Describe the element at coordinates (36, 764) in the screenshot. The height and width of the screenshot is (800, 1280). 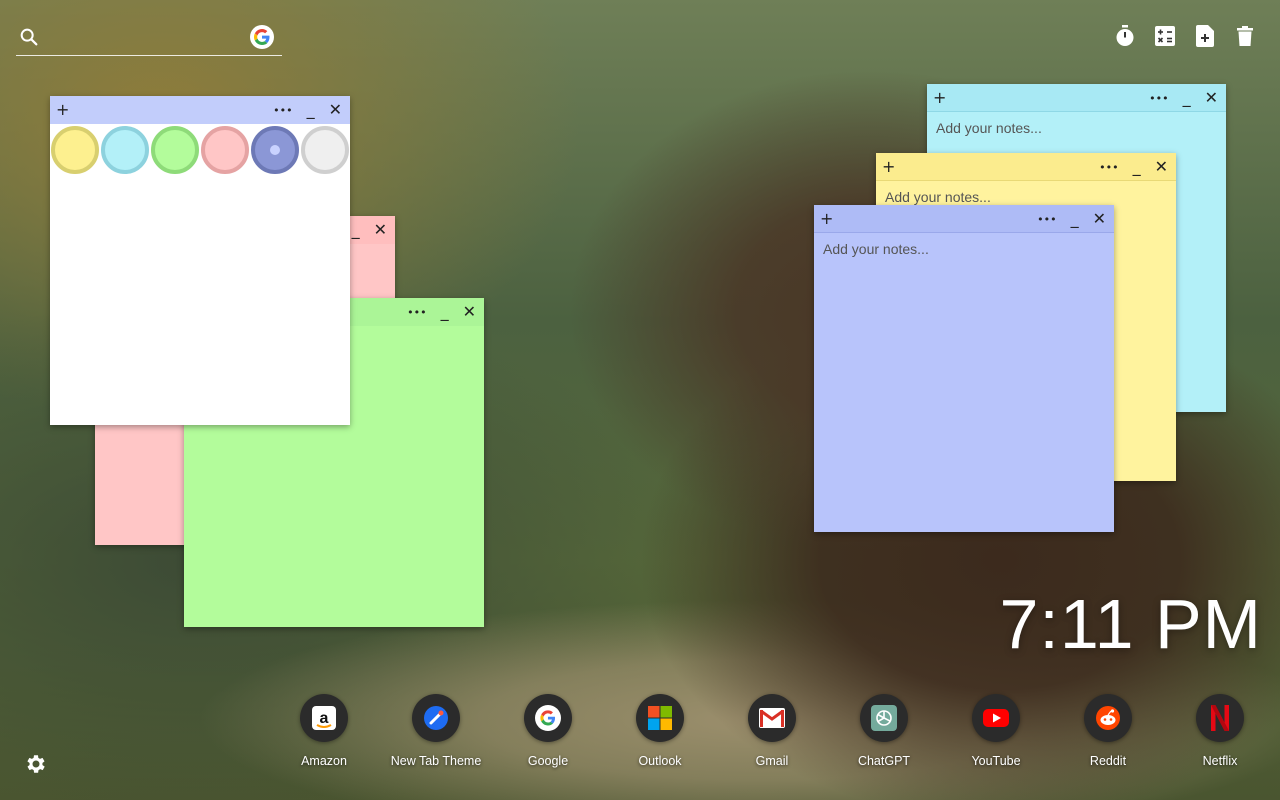
I see `settings-icon` at that location.